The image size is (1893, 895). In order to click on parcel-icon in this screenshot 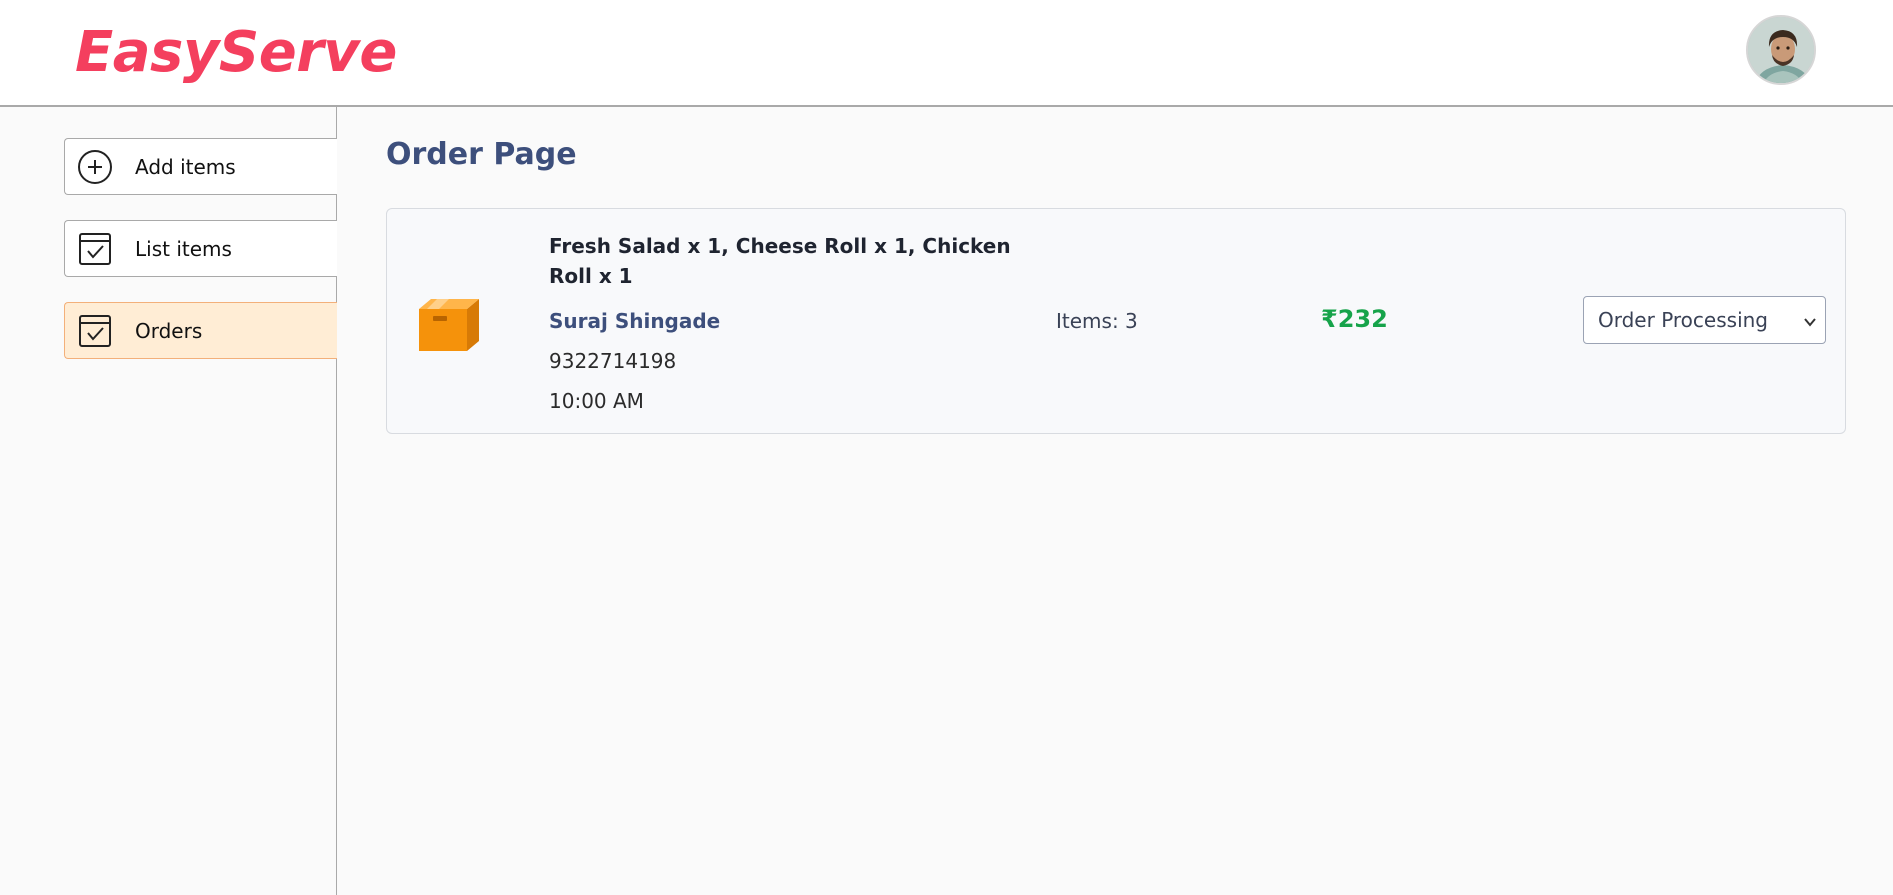, I will do `click(448, 322)`.